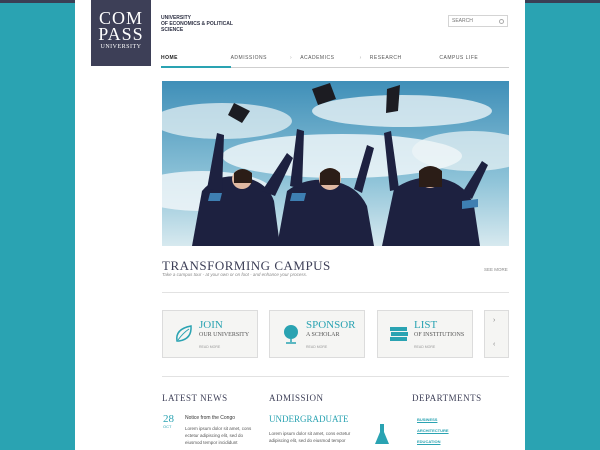  Describe the element at coordinates (382, 434) in the screenshot. I see `flask-icon` at that location.